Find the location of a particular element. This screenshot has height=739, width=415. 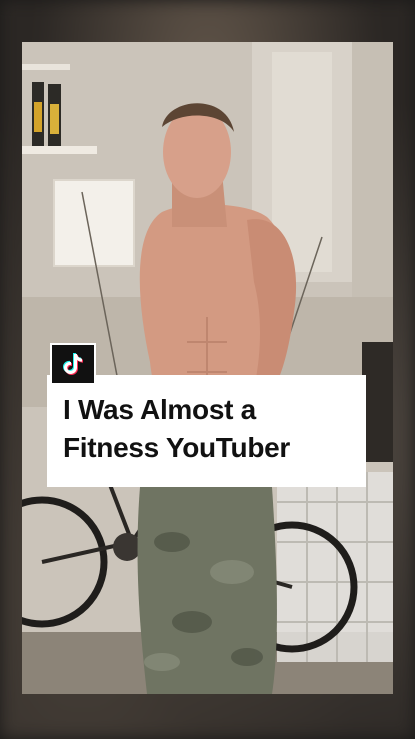

video-title: I Was Almost a Fitness YouTuber is located at coordinates (207, 429).